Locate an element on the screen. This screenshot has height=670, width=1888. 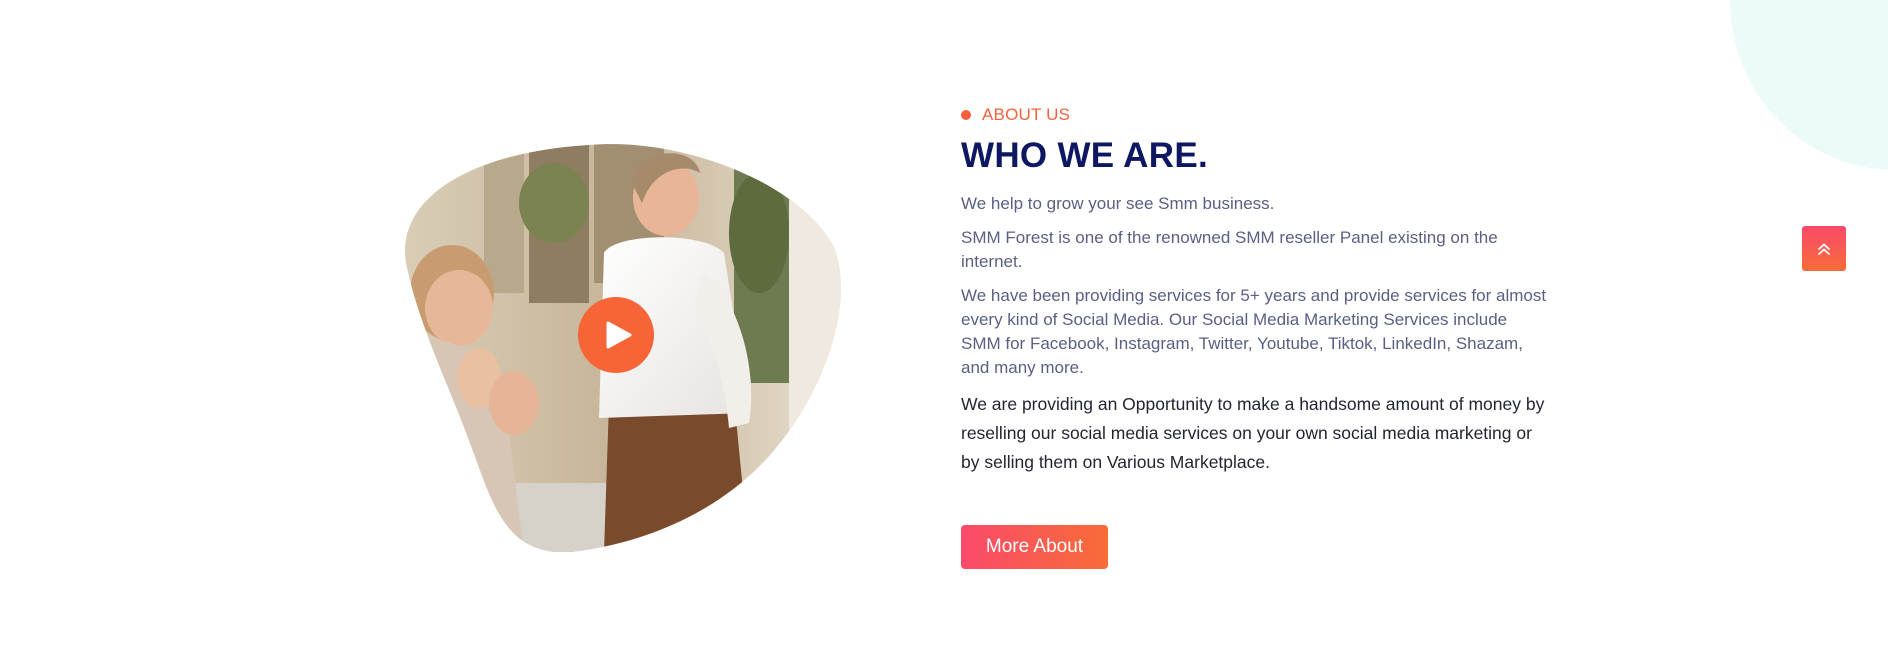
section-eyebrow: ABOUT US is located at coordinates (1256, 115).